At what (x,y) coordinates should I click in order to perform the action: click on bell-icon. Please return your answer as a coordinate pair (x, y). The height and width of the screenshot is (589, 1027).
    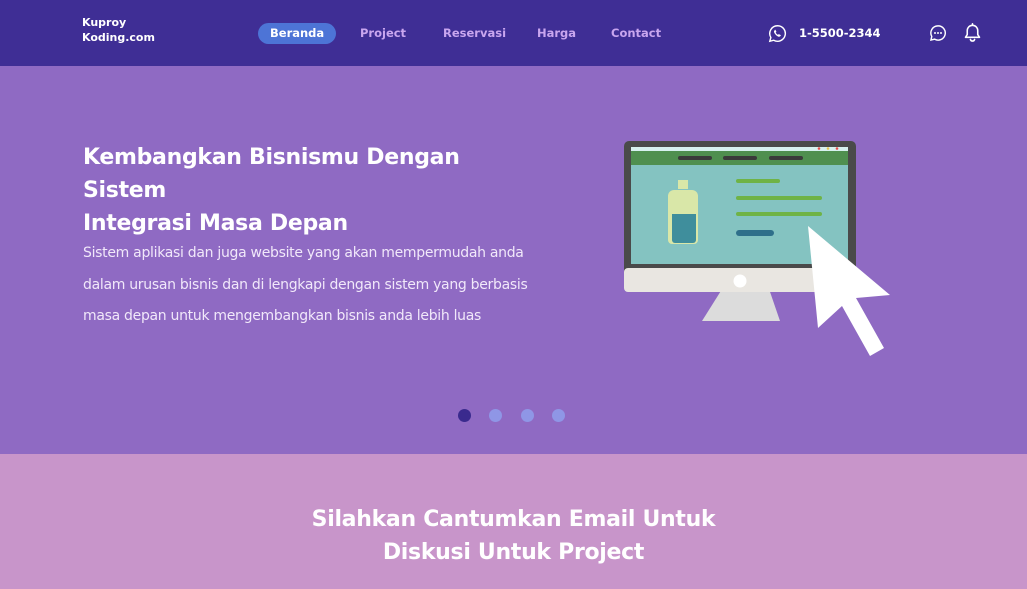
    Looking at the image, I should click on (972, 33).